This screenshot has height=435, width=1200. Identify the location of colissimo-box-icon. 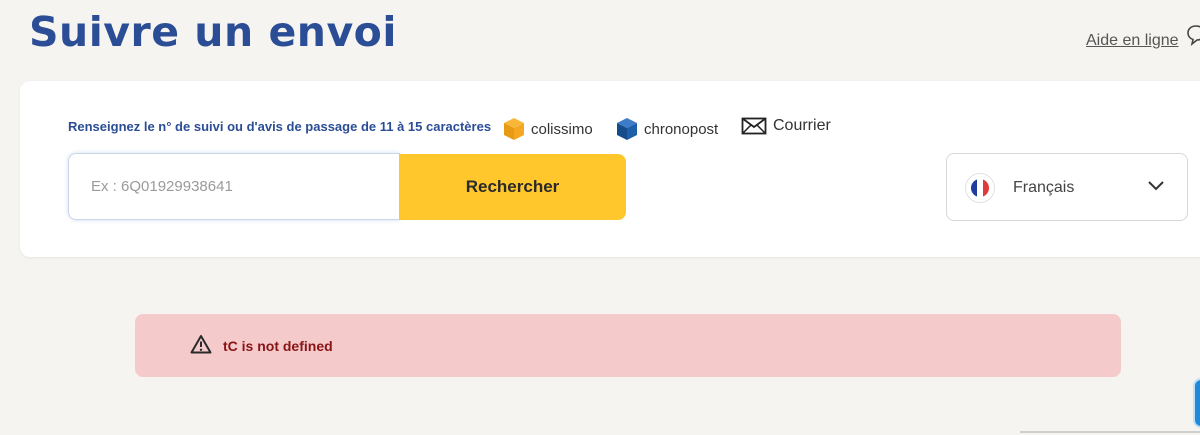
(514, 129).